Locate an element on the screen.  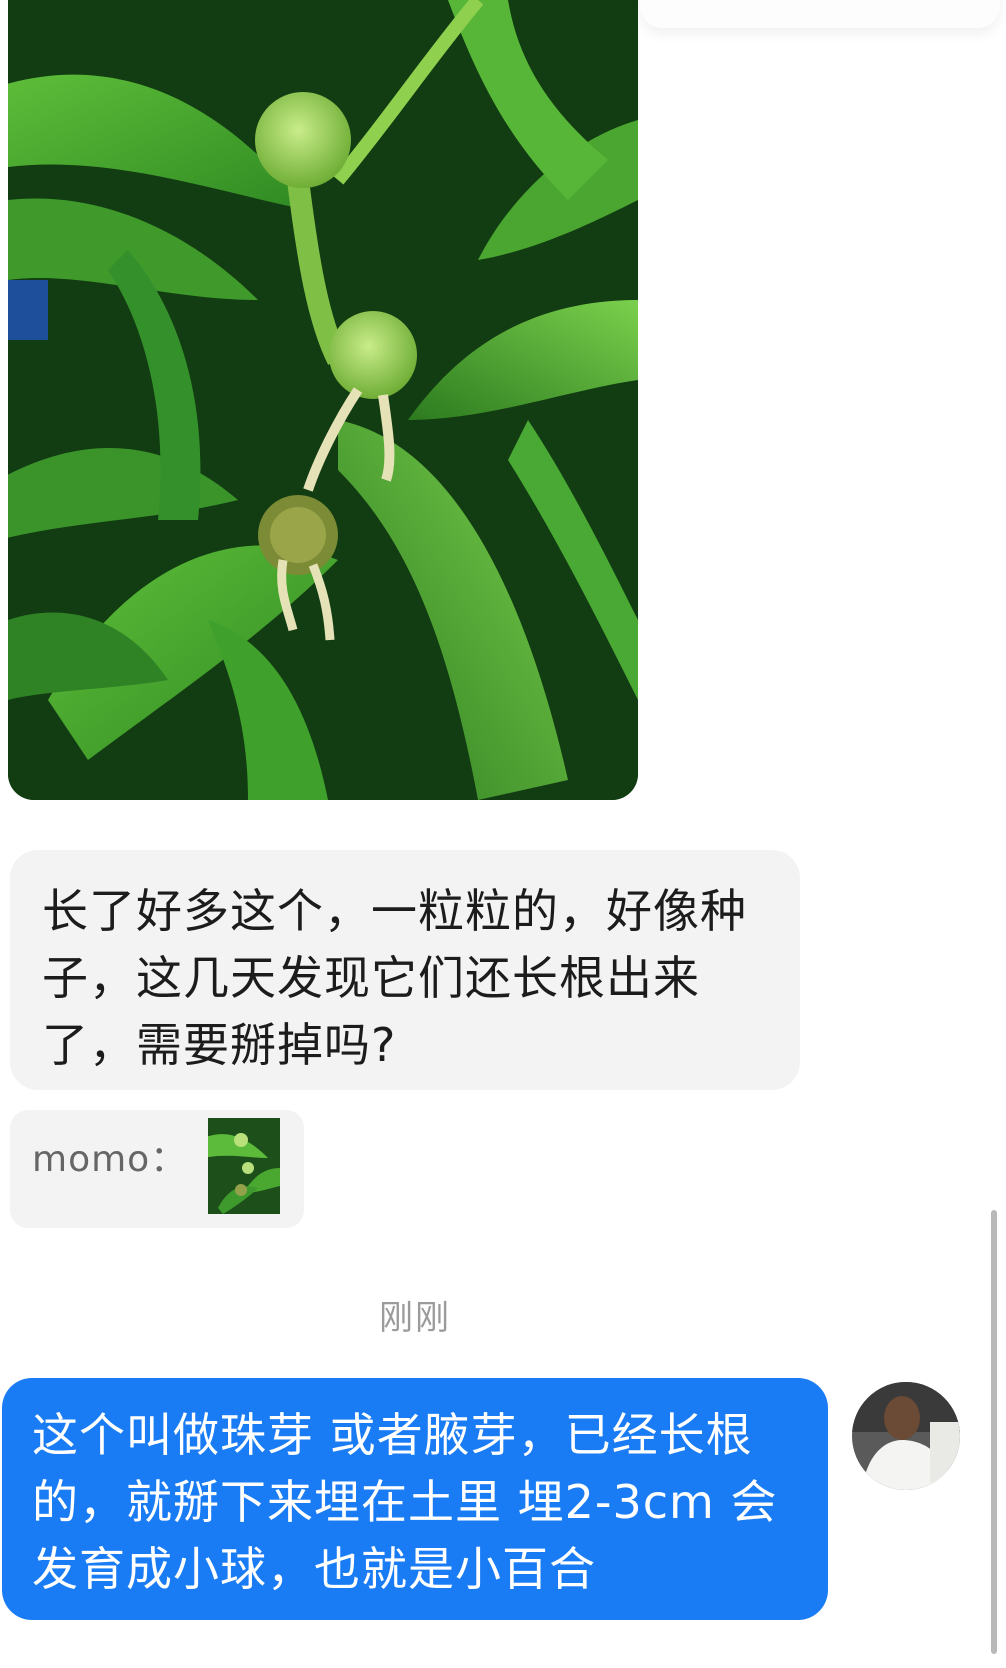
user-avatar-icon is located at coordinates (906, 1436).